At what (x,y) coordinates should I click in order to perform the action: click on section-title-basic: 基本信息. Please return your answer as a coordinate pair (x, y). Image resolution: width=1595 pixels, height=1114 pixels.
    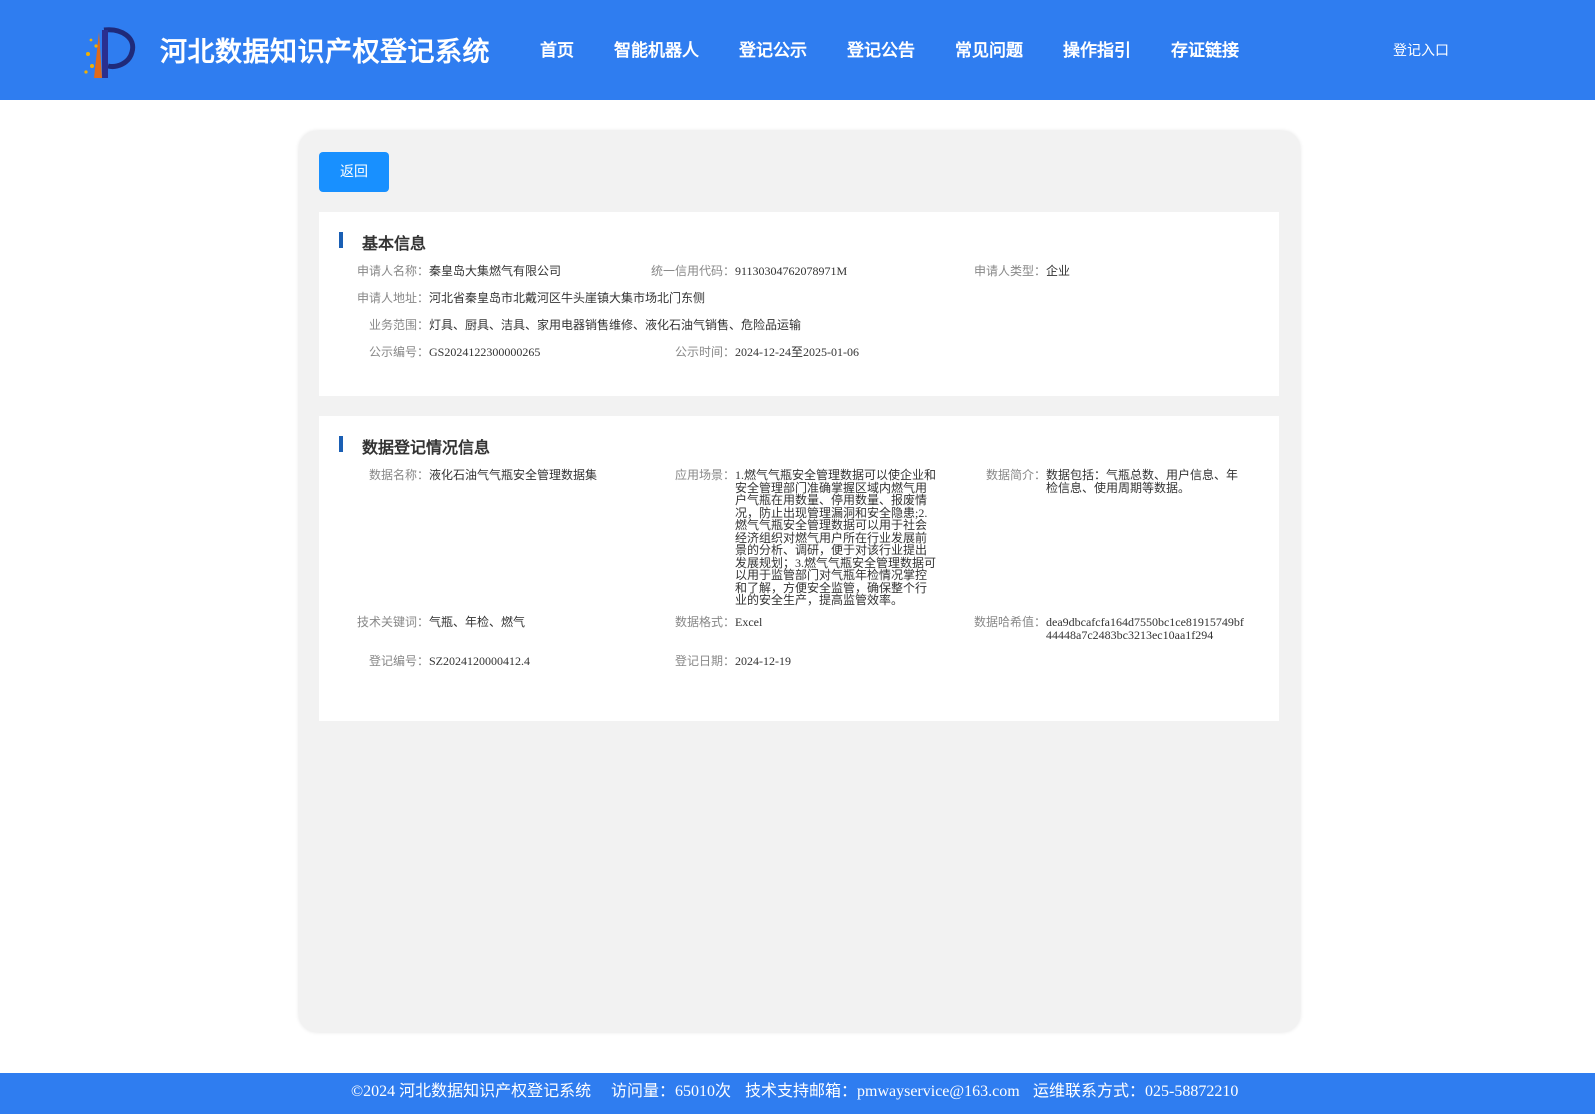
    Looking at the image, I should click on (394, 243).